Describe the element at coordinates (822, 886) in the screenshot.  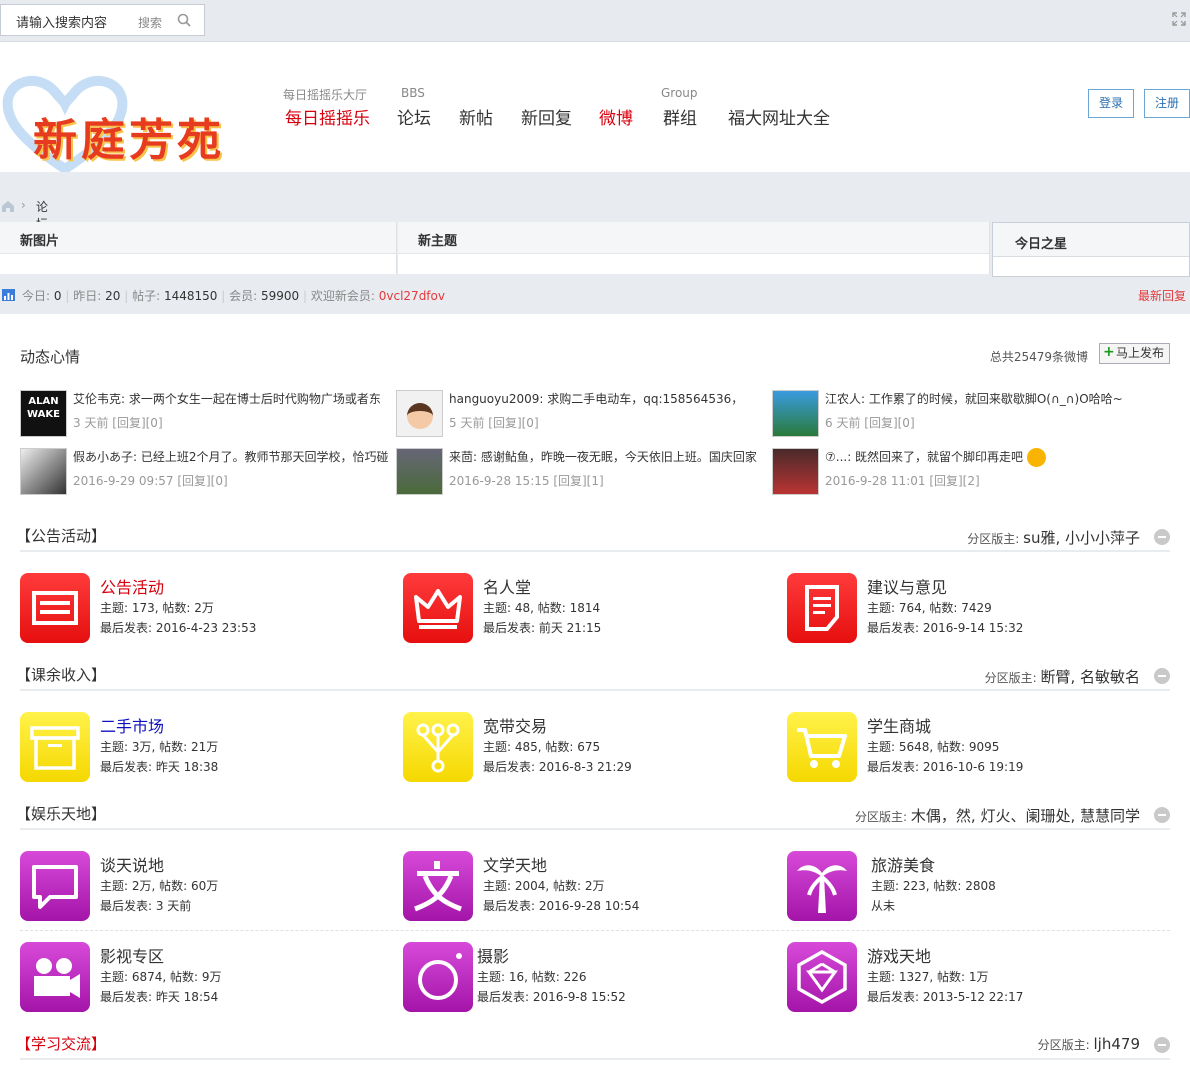
I see `palm-tree-icon` at that location.